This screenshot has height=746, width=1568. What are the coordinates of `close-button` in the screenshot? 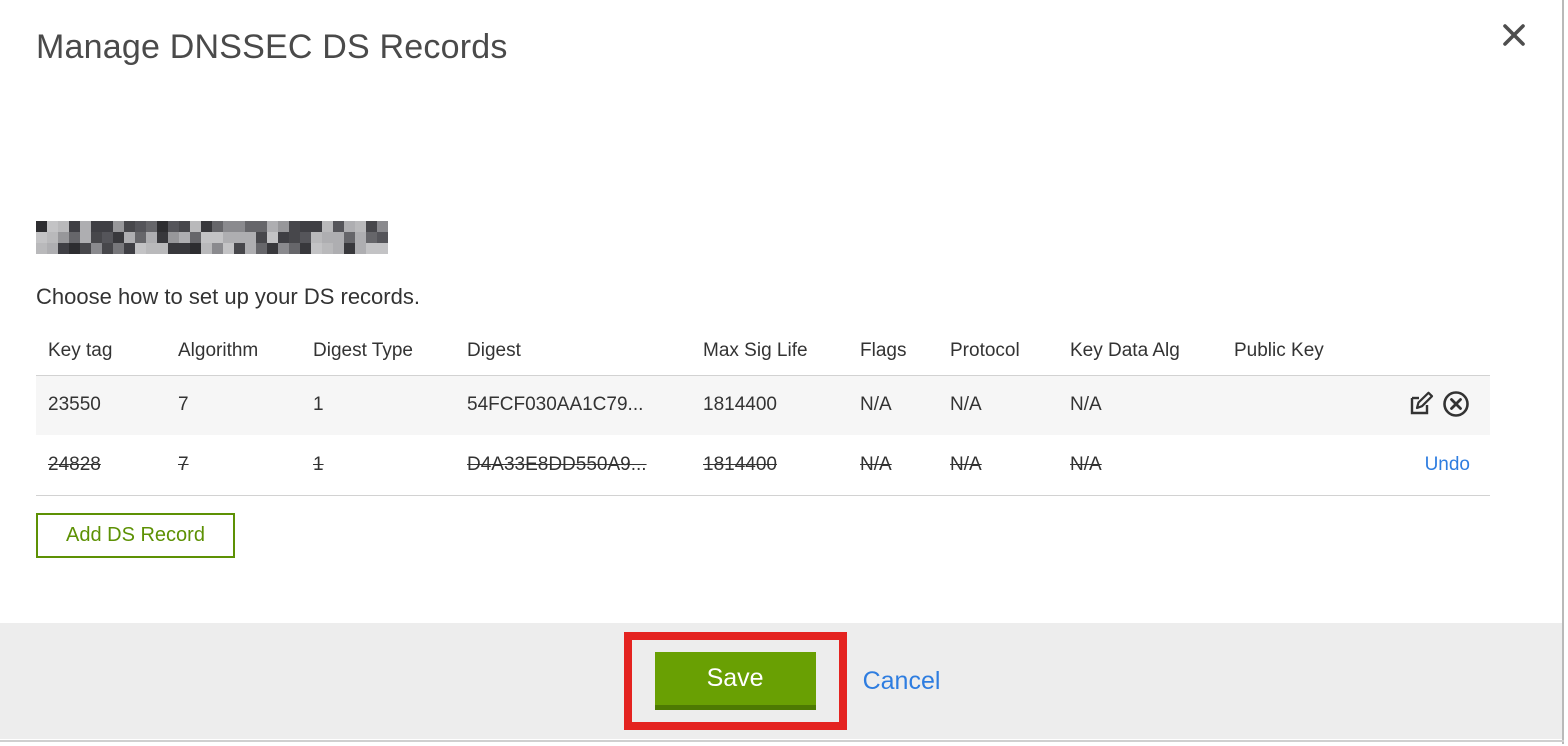 It's located at (1514, 36).